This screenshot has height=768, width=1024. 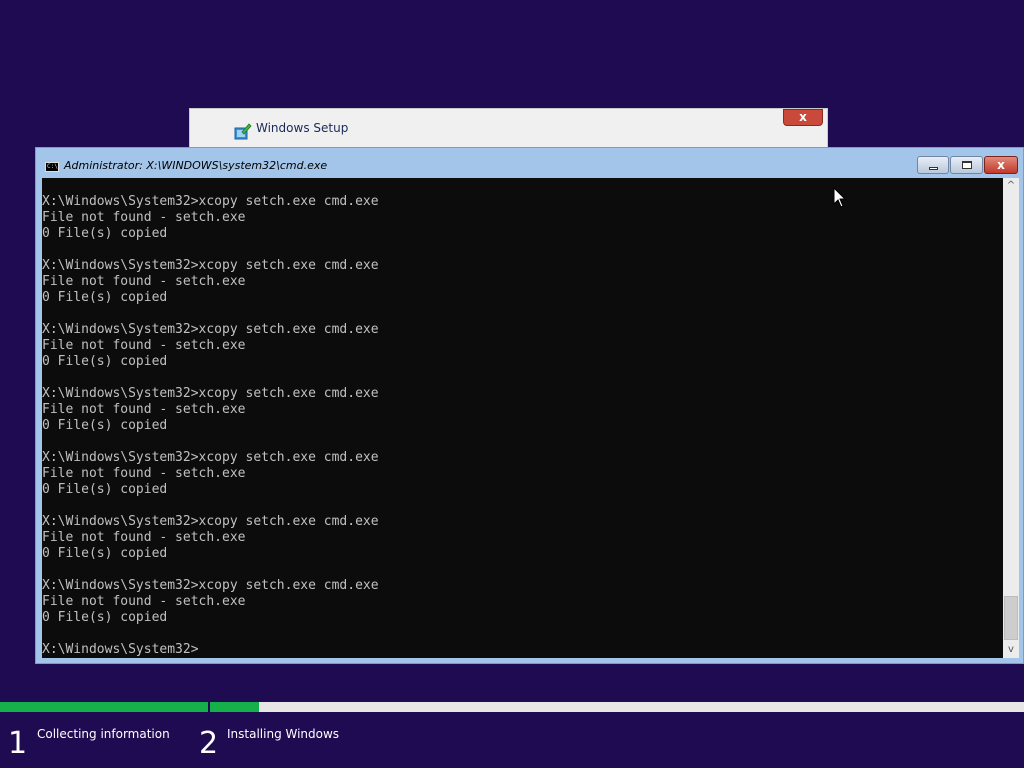 I want to click on progress-step1-fill, so click(x=104, y=707).